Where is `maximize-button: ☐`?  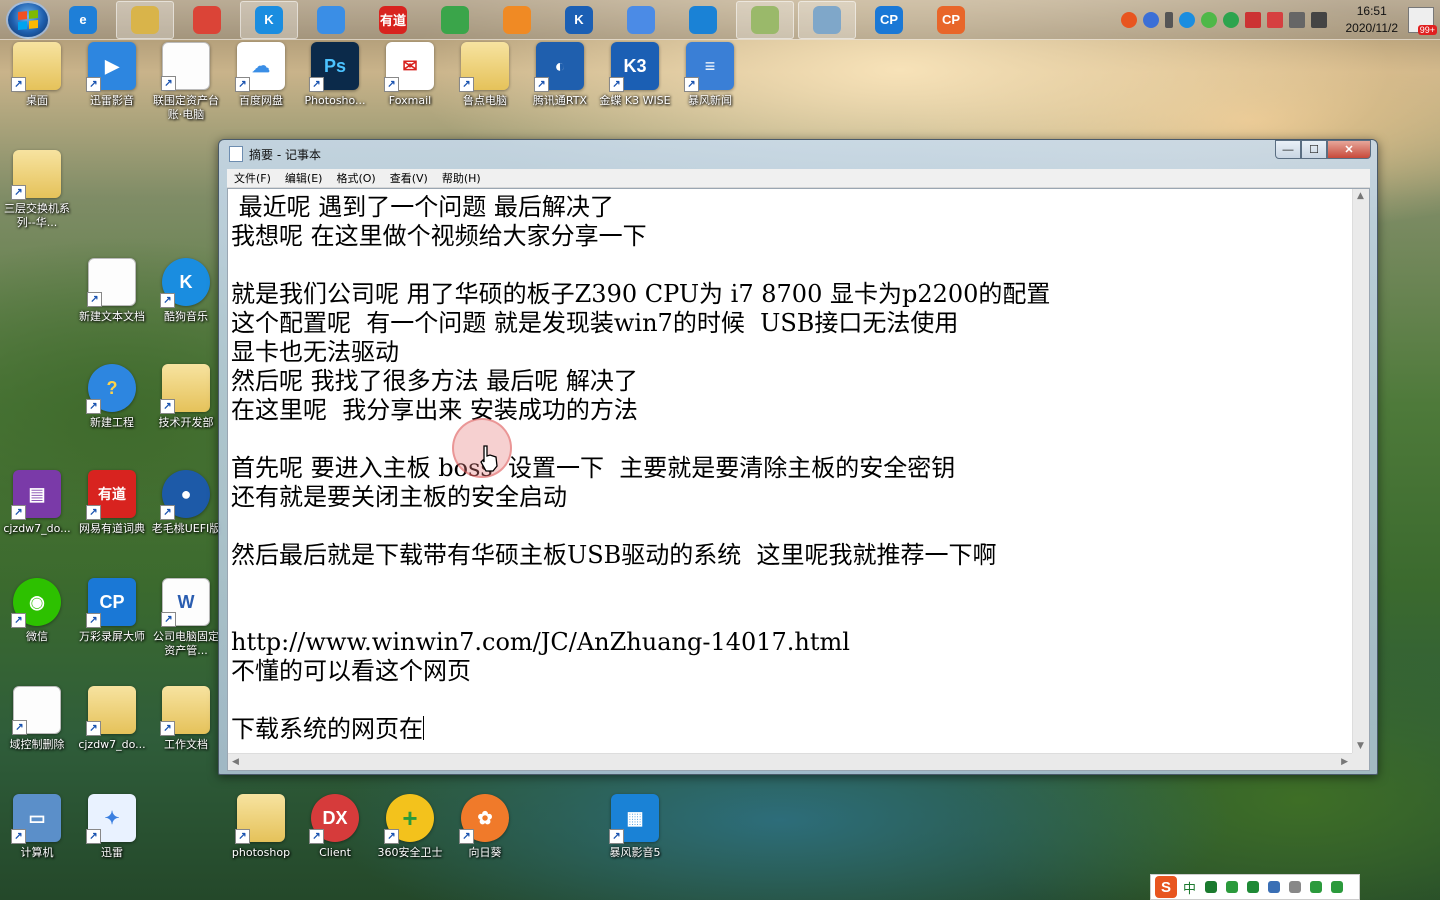 maximize-button: ☐ is located at coordinates (1314, 149).